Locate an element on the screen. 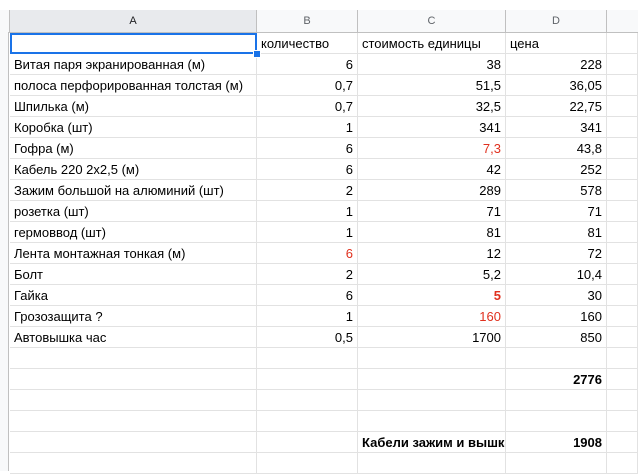 This screenshot has width=638, height=474. cell-a: розетка (шт) is located at coordinates (133, 211).